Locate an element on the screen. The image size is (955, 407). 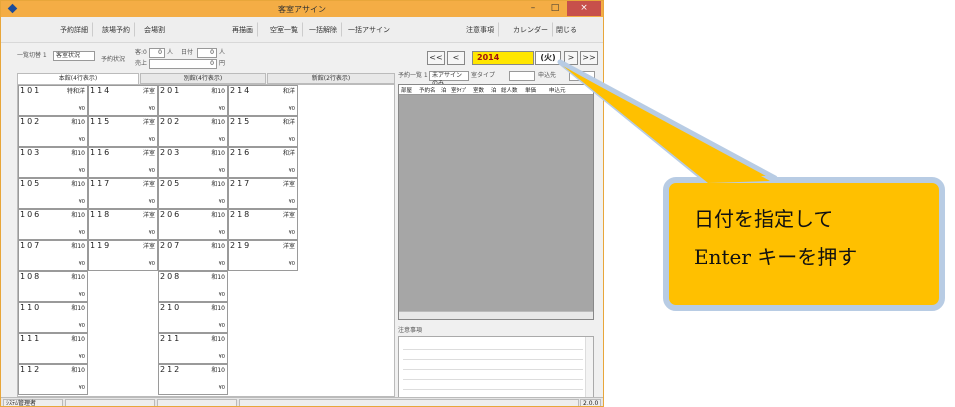
callout-pointer is located at coordinates (667, 121).